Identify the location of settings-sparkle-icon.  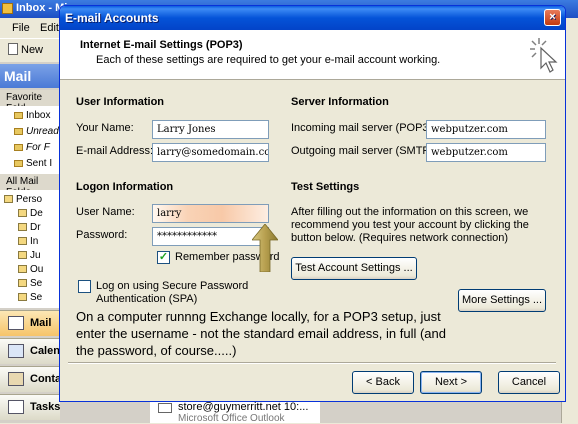
(544, 55).